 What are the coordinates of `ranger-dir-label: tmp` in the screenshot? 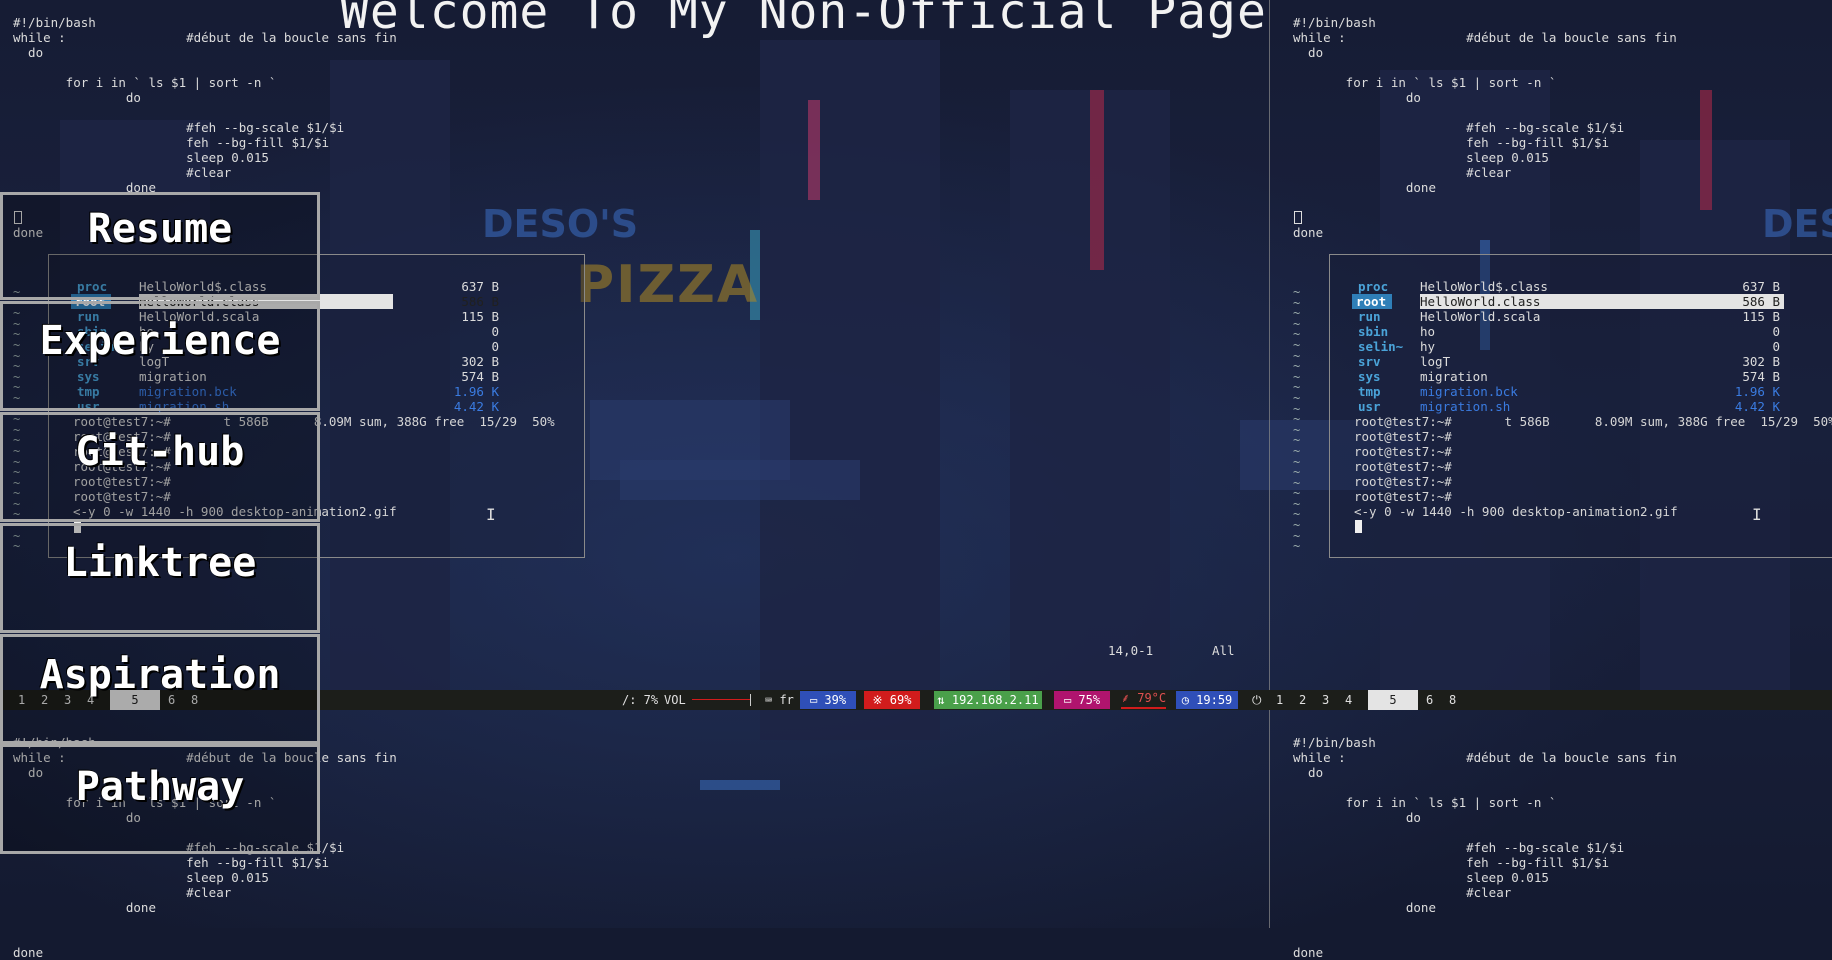 It's located at (1369, 391).